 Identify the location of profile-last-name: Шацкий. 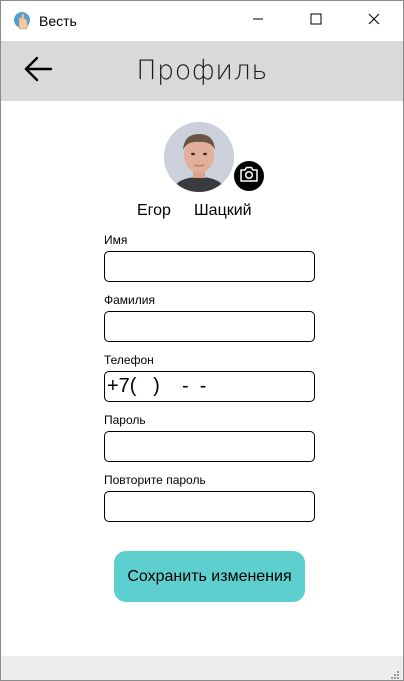
(223, 210).